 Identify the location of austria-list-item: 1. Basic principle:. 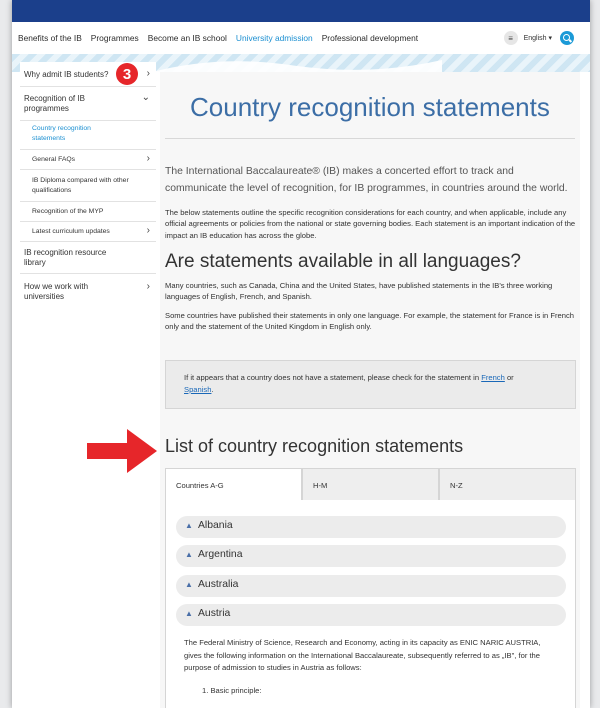
(232, 690).